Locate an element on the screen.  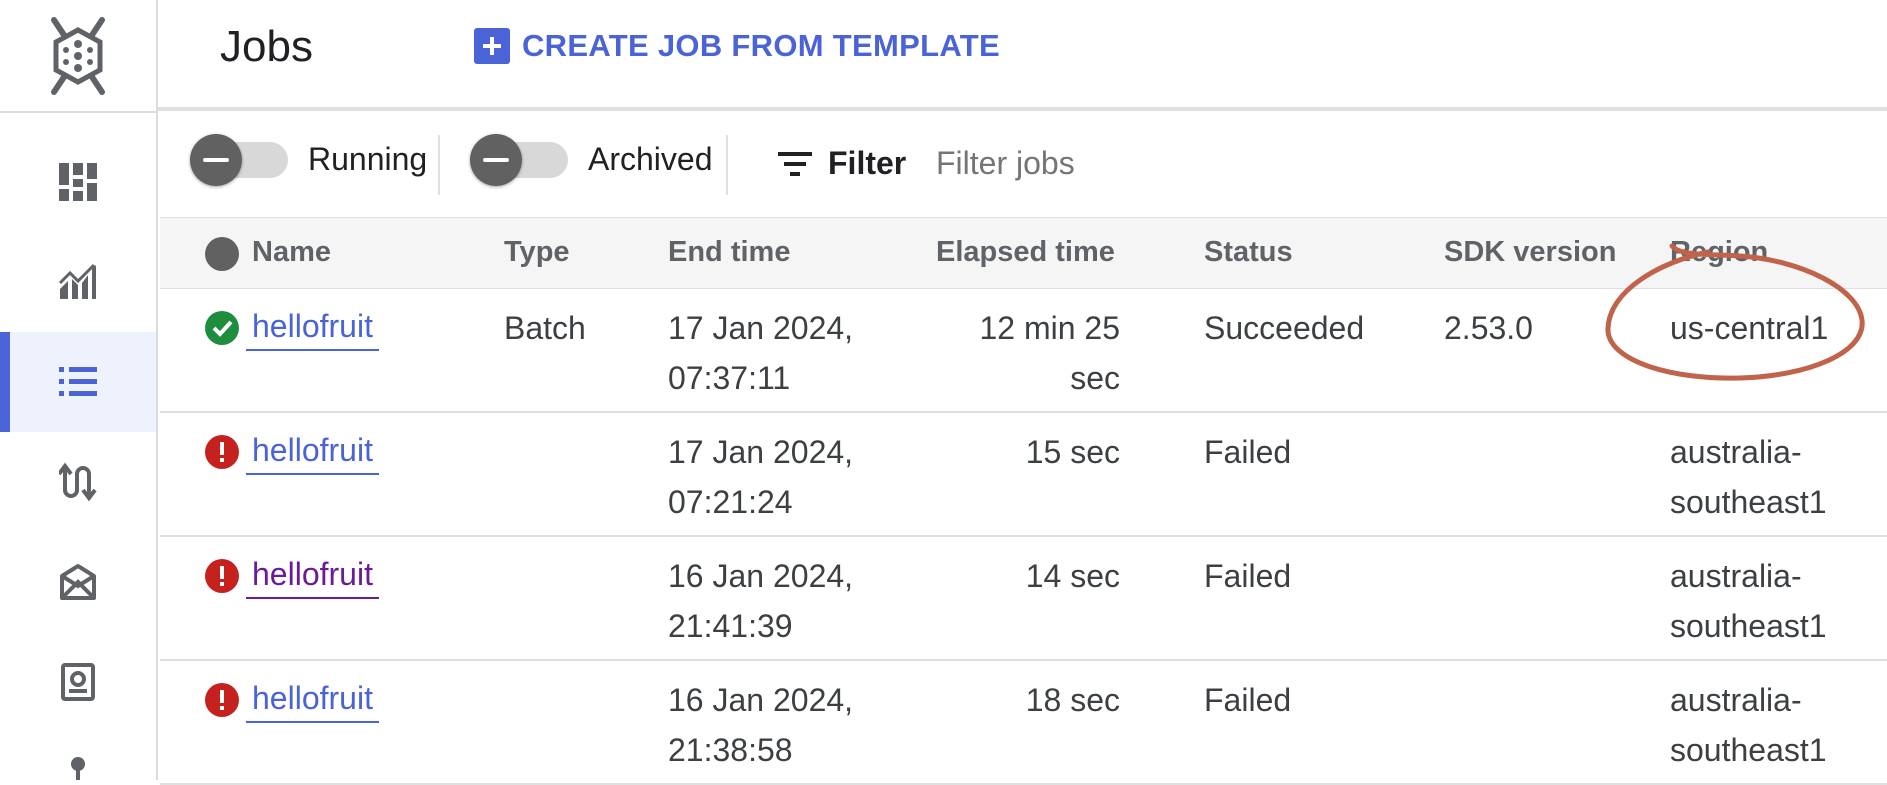
create-job-from-template-button: CREATE JOB FROM TEMPLATE is located at coordinates (737, 46).